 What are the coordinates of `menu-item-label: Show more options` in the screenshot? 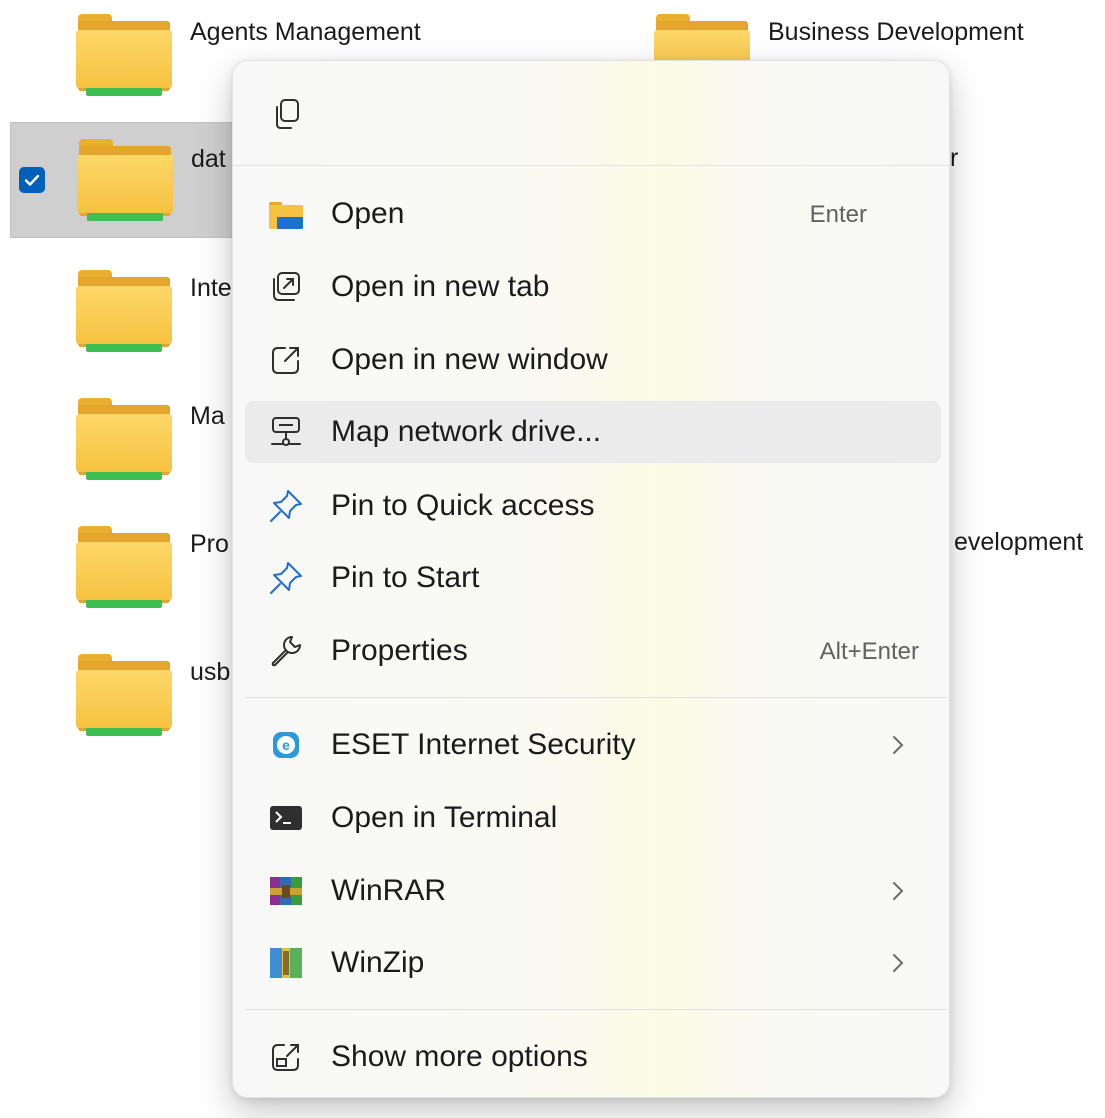 It's located at (459, 1056).